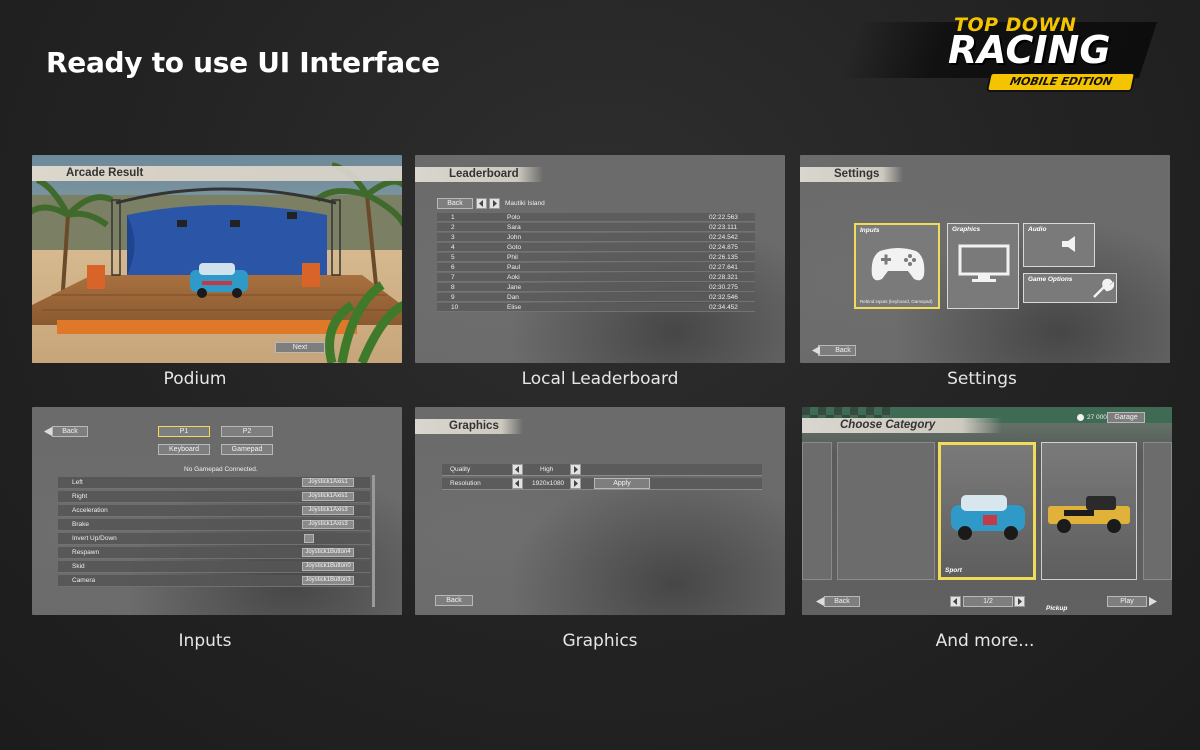  What do you see at coordinates (214, 539) in the screenshot?
I see `input-binding-row: Invert Up/Down` at bounding box center [214, 539].